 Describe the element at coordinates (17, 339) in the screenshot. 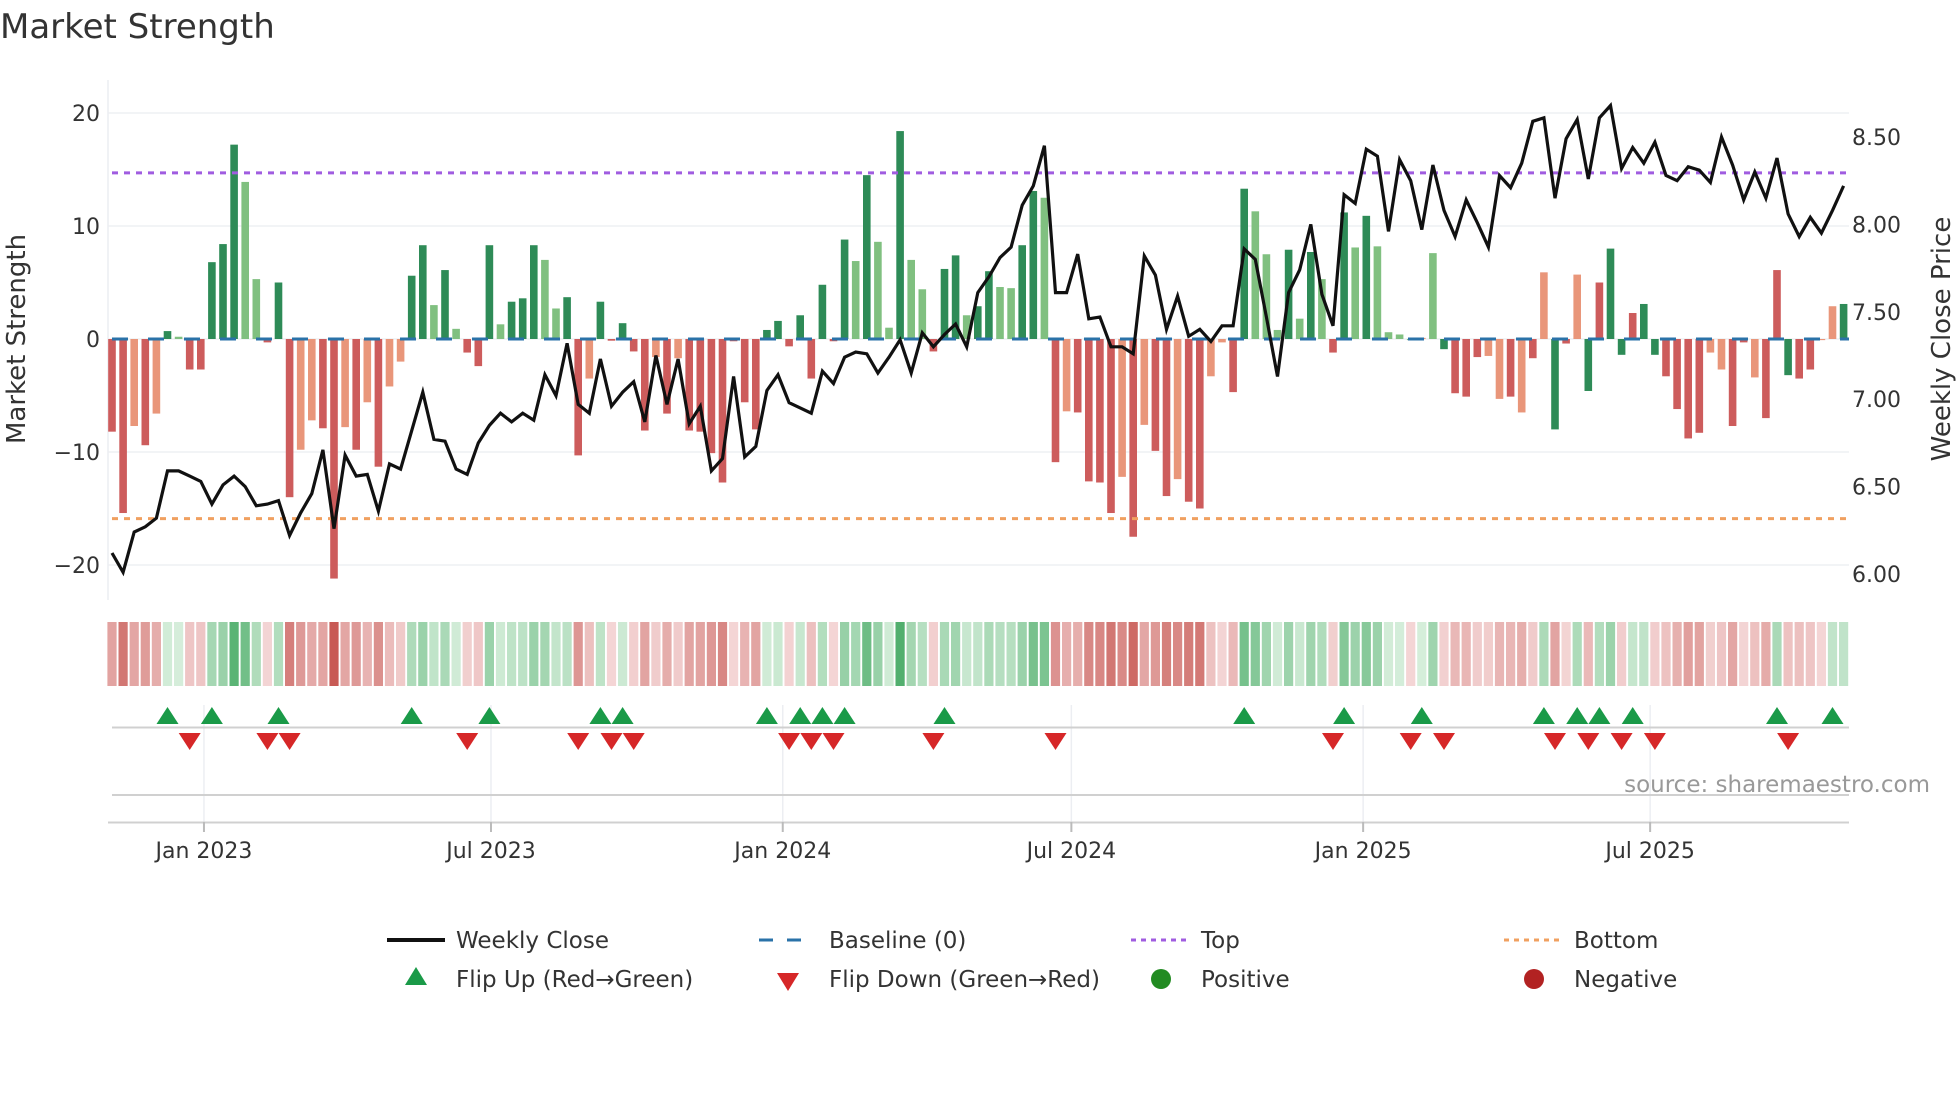

I see `left-y-axis-label: Market Strength` at that location.